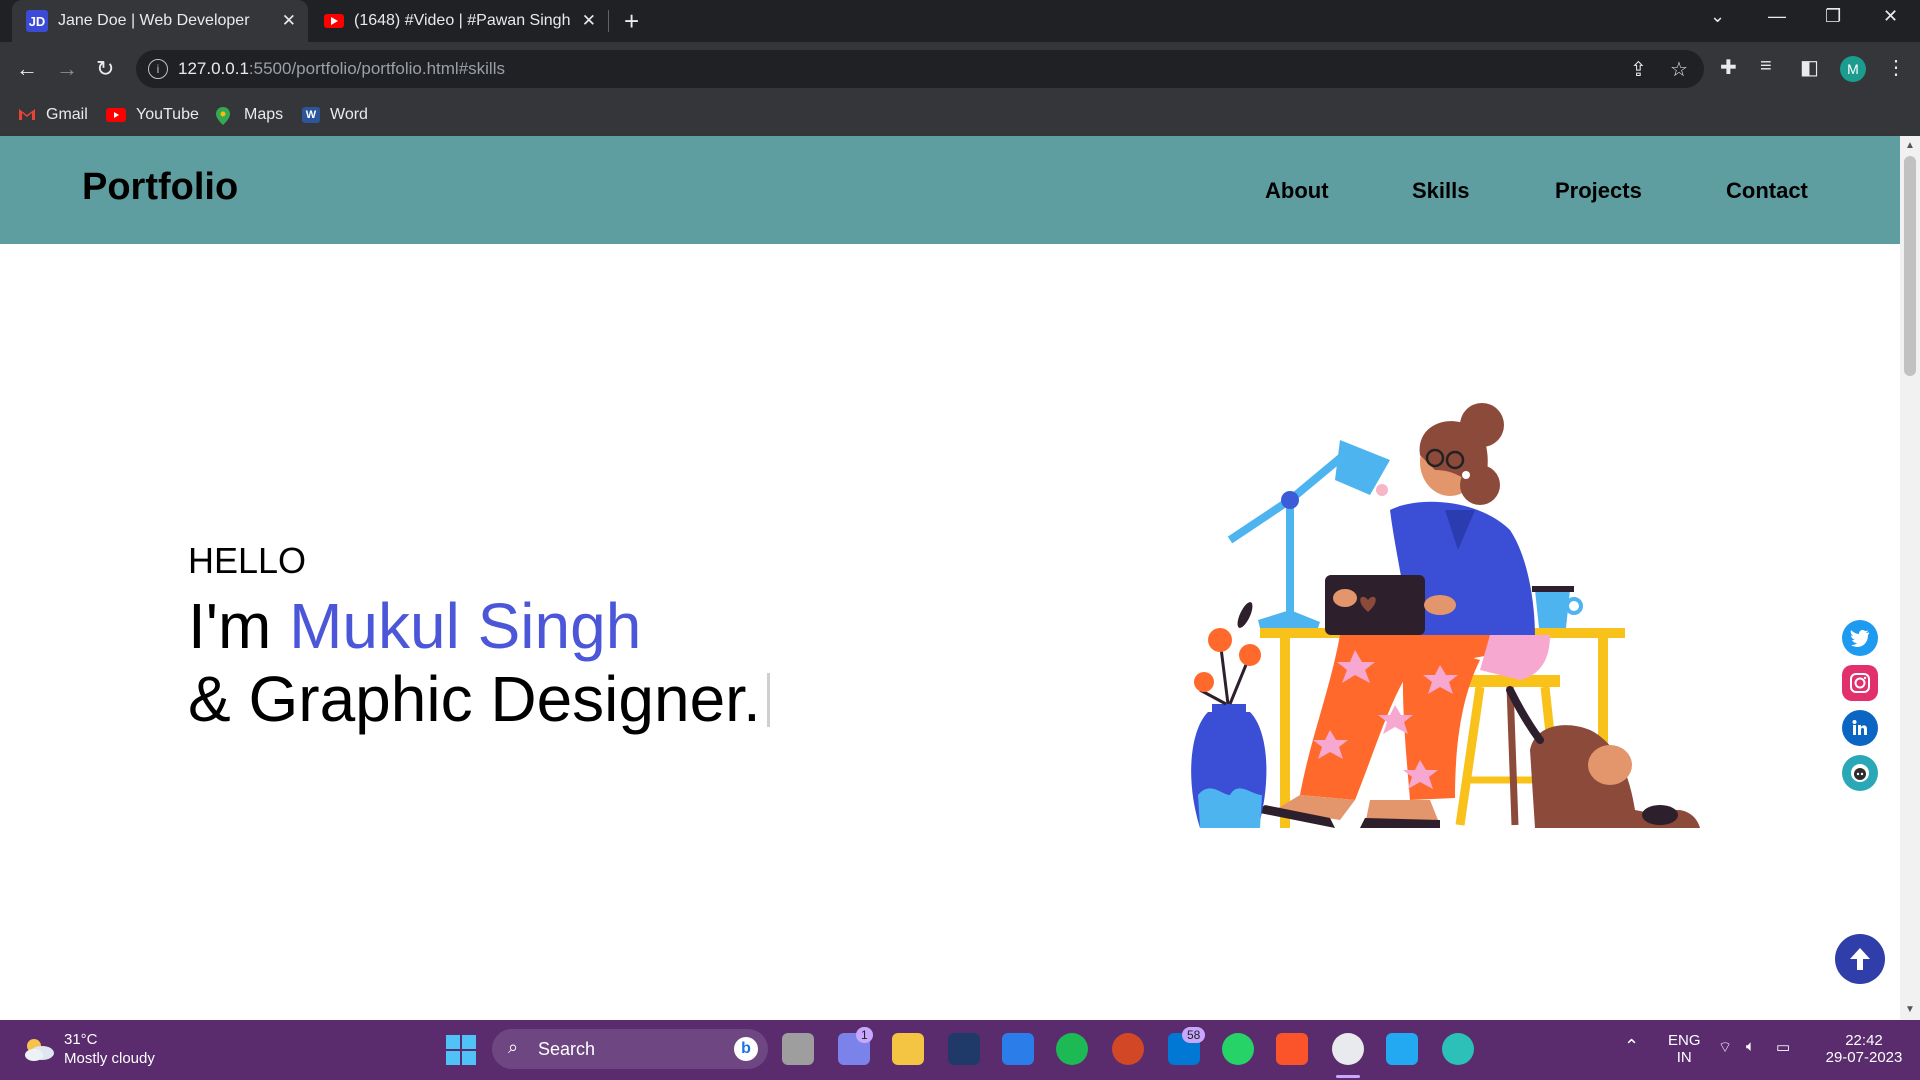 The height and width of the screenshot is (1080, 1920). I want to click on extensions-icon: ✚, so click(1728, 67).